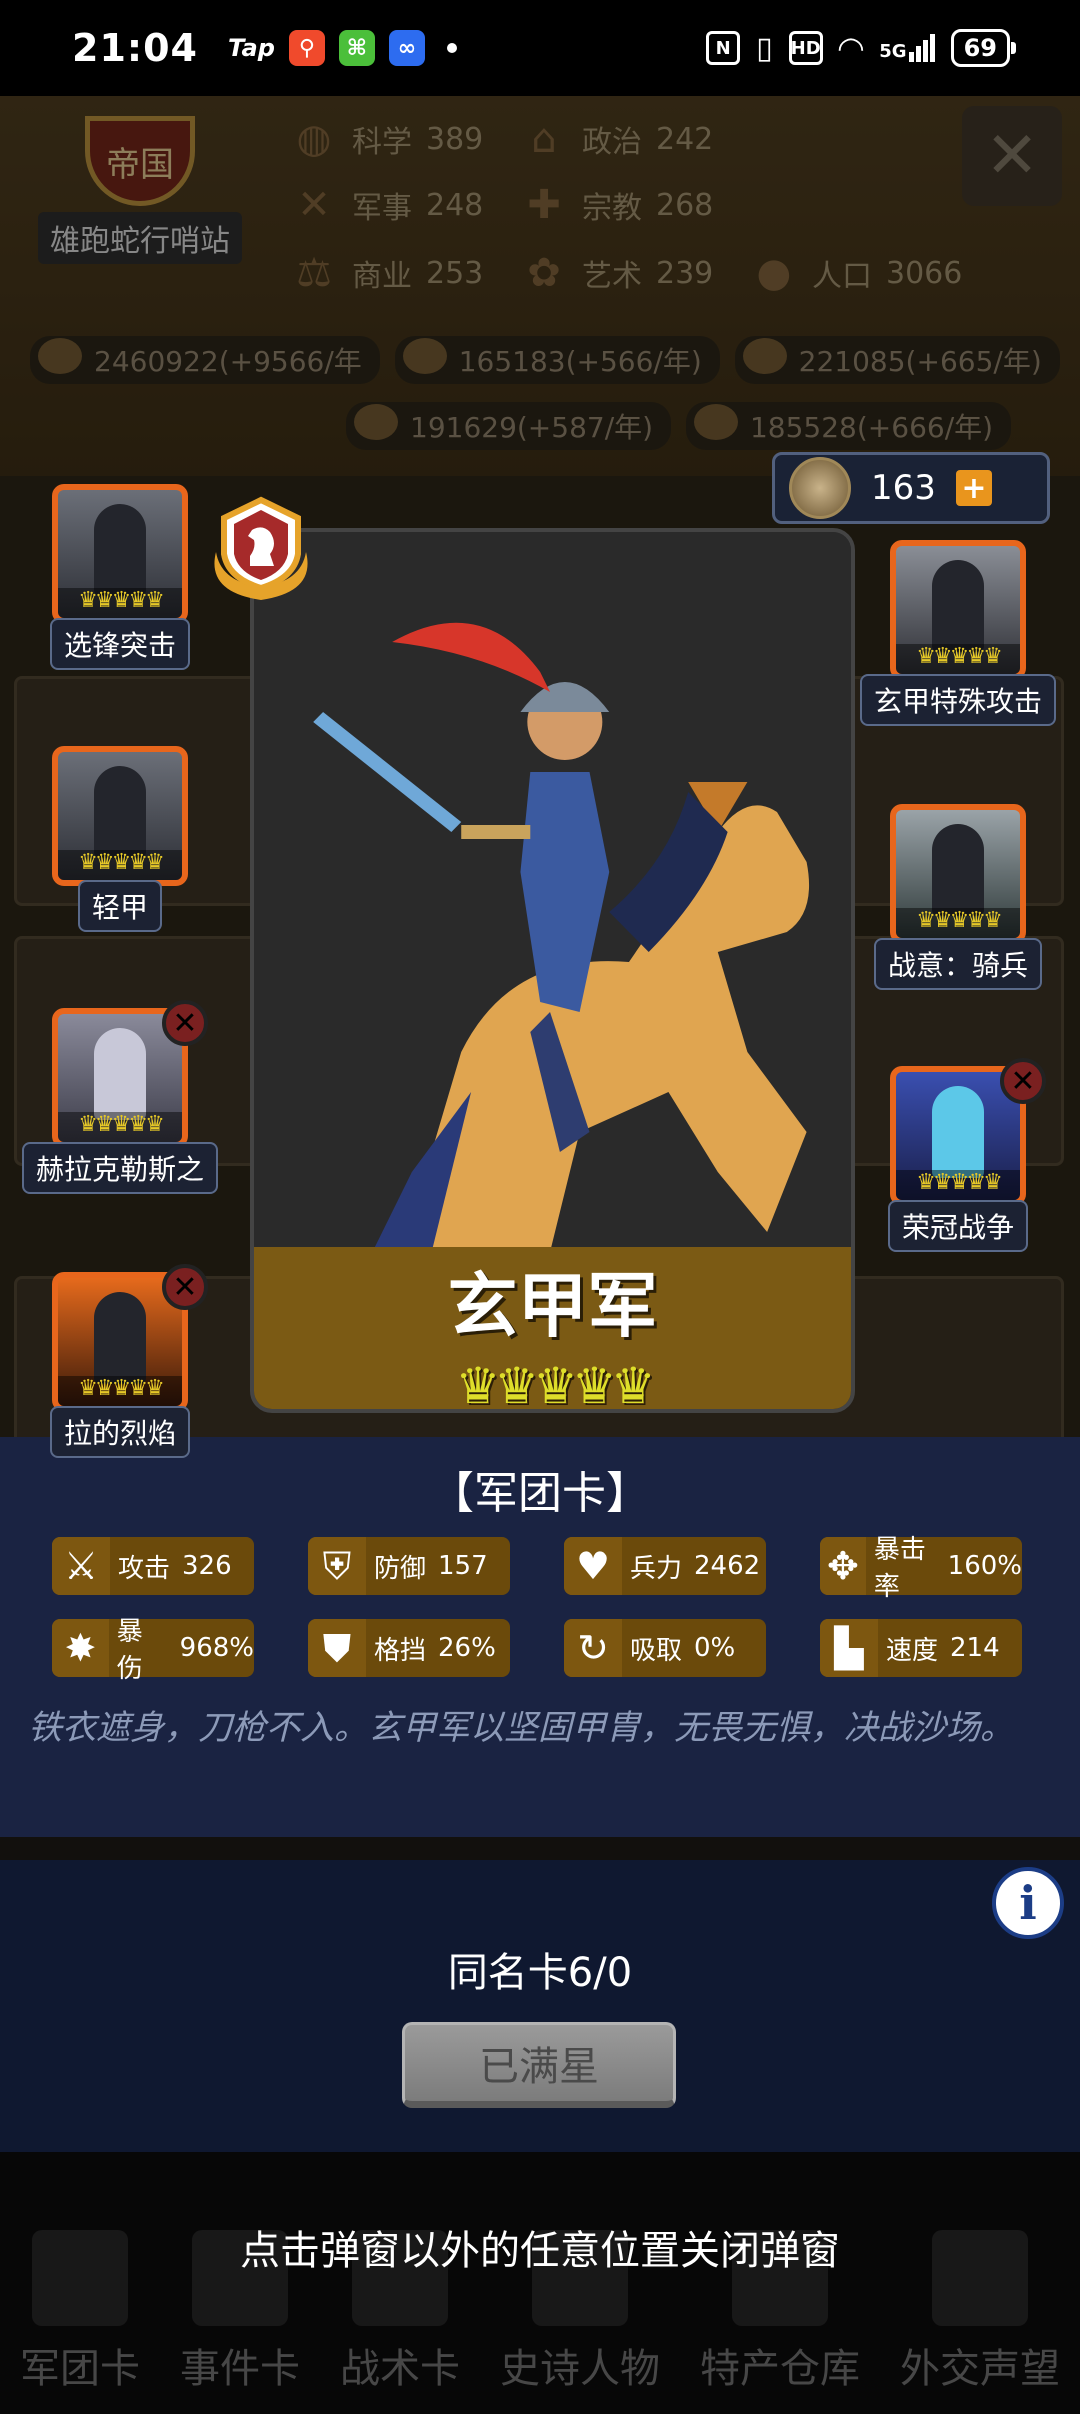  What do you see at coordinates (957, 1226) in the screenshot?
I see `skill-label: 荣冠战争` at bounding box center [957, 1226].